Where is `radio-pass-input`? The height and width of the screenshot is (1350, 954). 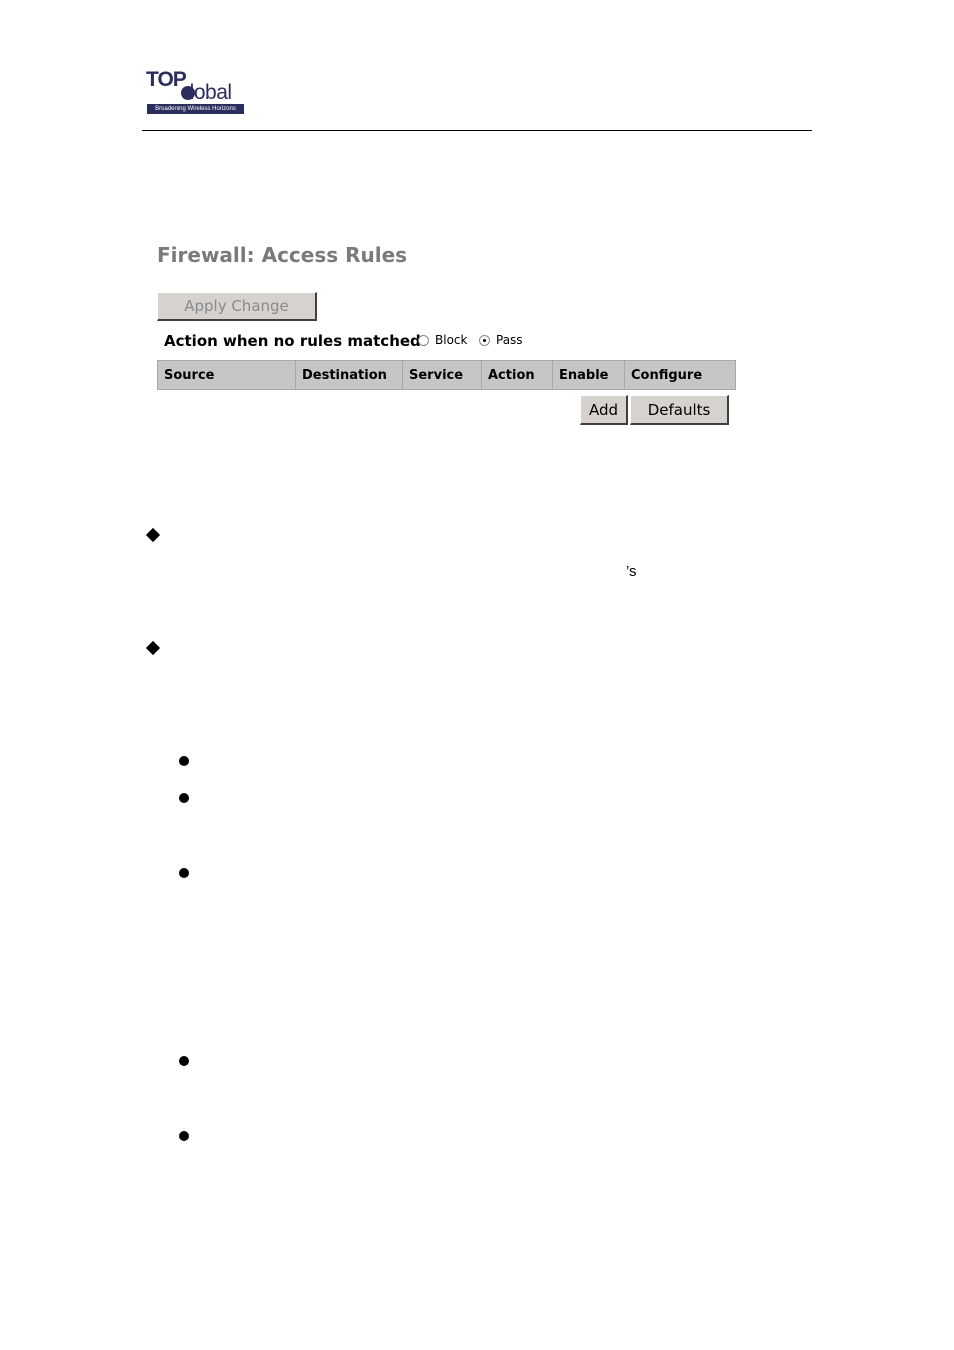
radio-pass-input is located at coordinates (484, 340).